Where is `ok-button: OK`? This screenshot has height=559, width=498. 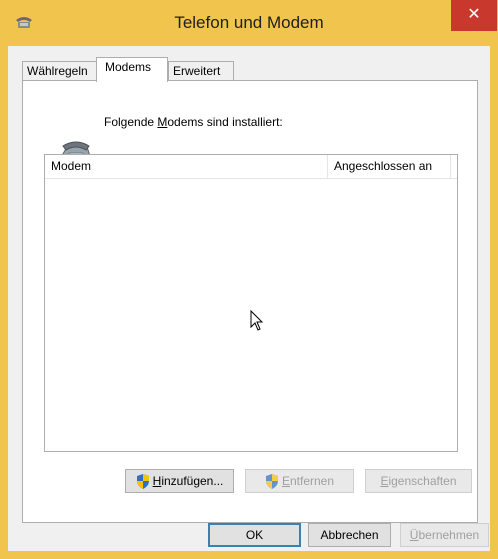 ok-button: OK is located at coordinates (254, 535).